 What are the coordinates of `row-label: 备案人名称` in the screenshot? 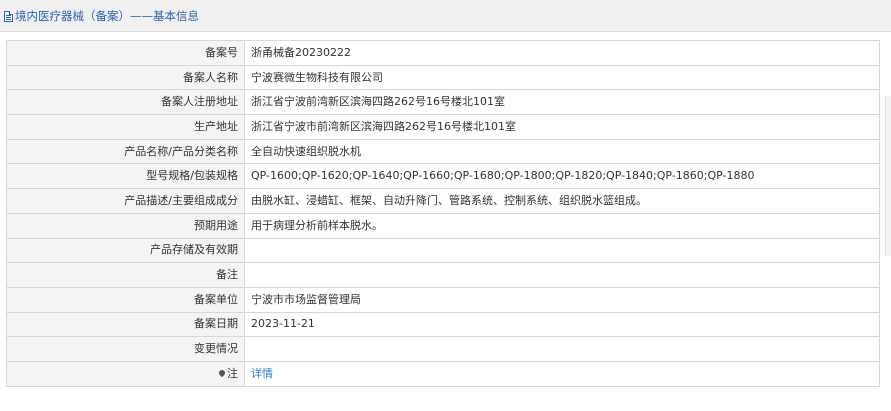 It's located at (125, 77).